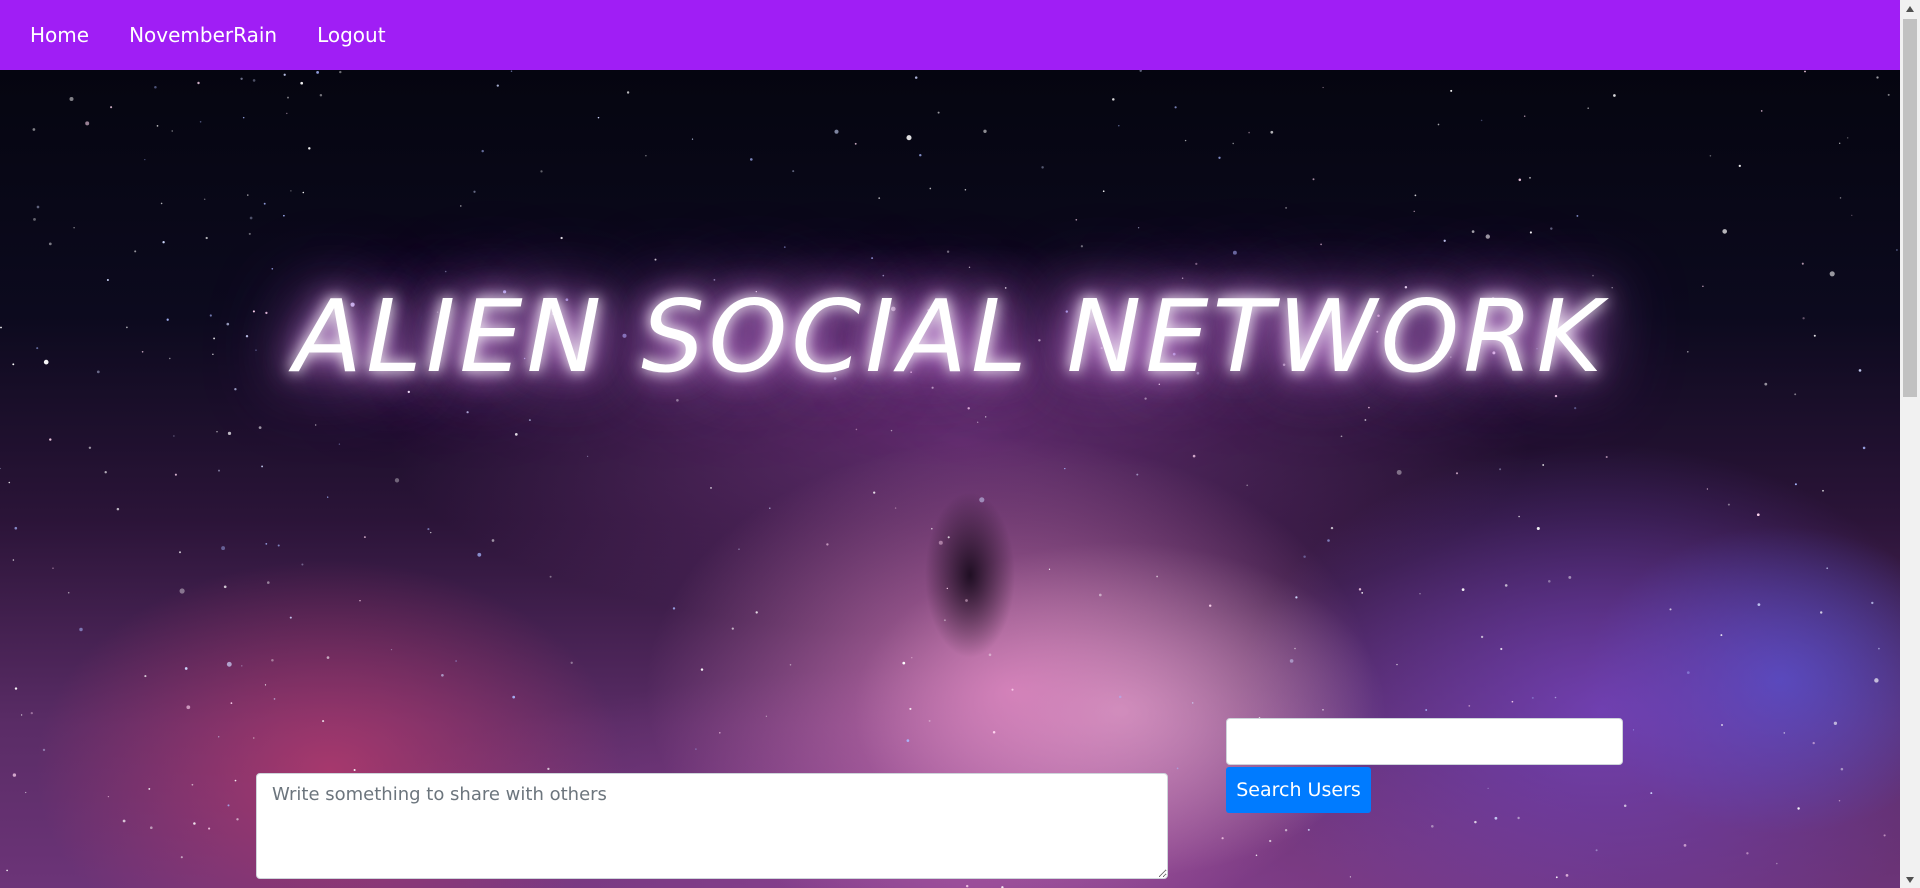  I want to click on scrollbar-thumb, so click(1910, 208).